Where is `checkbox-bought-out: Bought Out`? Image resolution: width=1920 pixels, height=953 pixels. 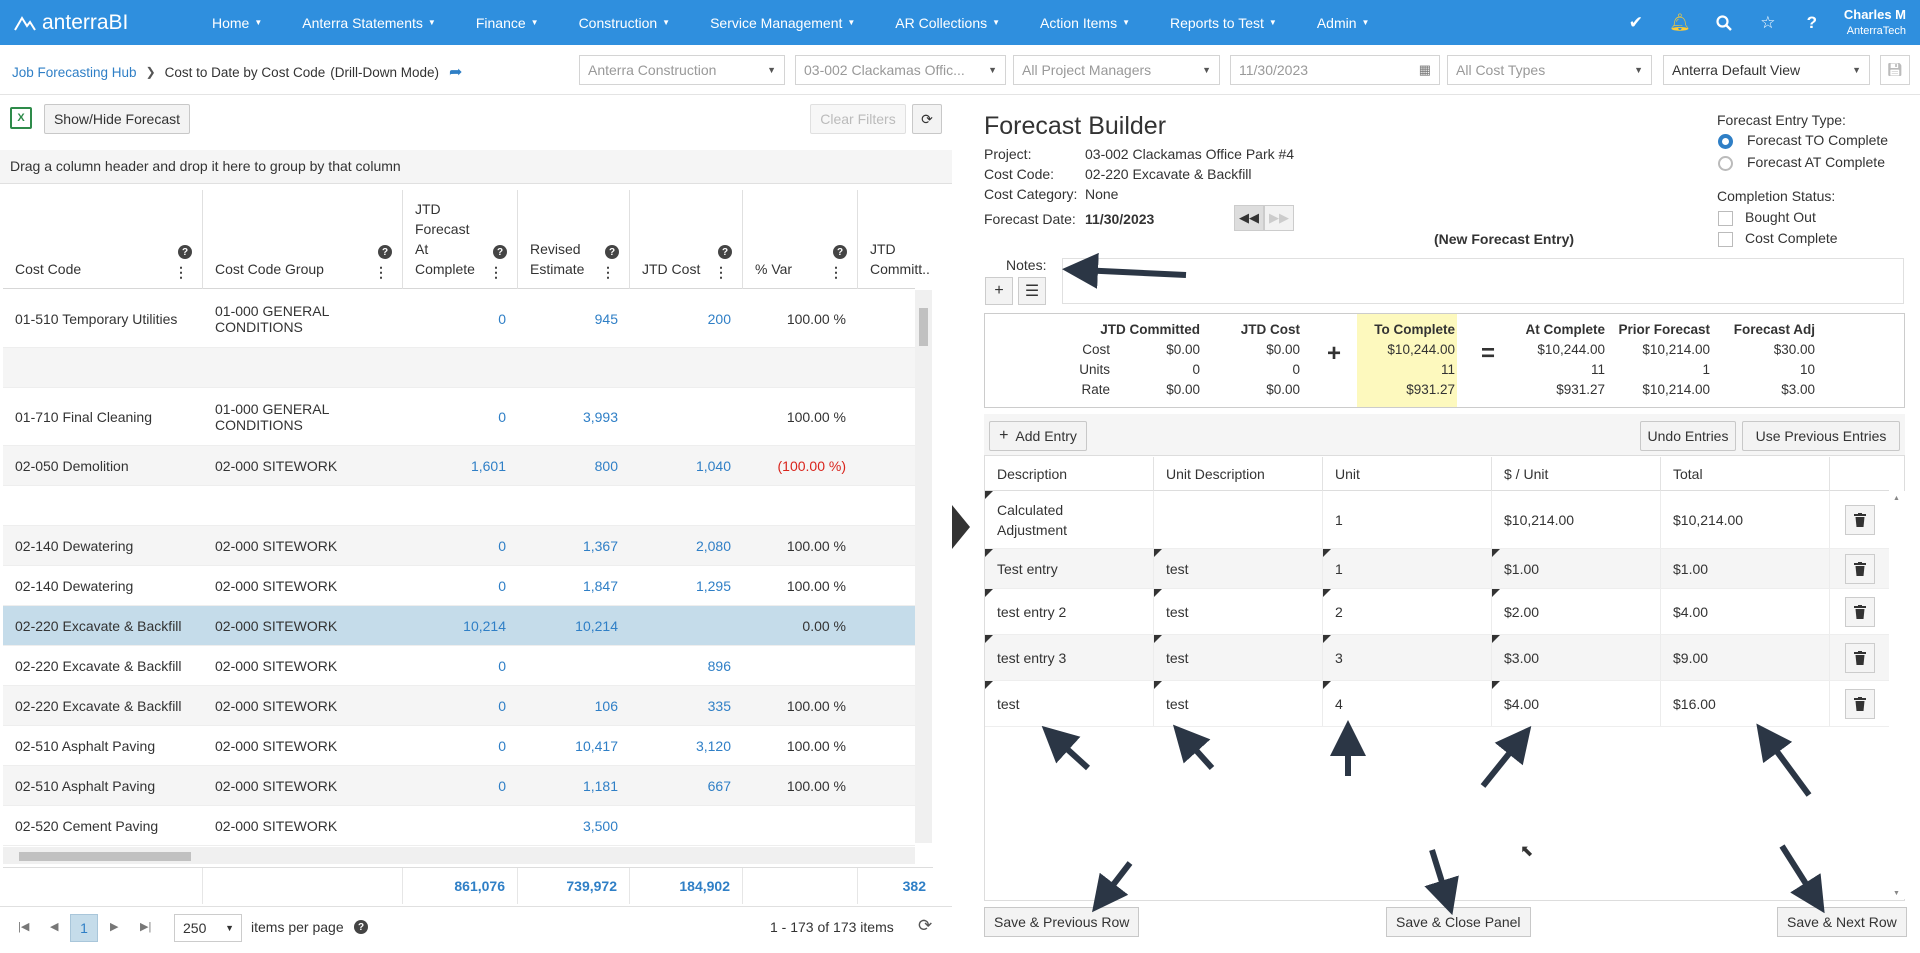
checkbox-bought-out: Bought Out is located at coordinates (1767, 217).